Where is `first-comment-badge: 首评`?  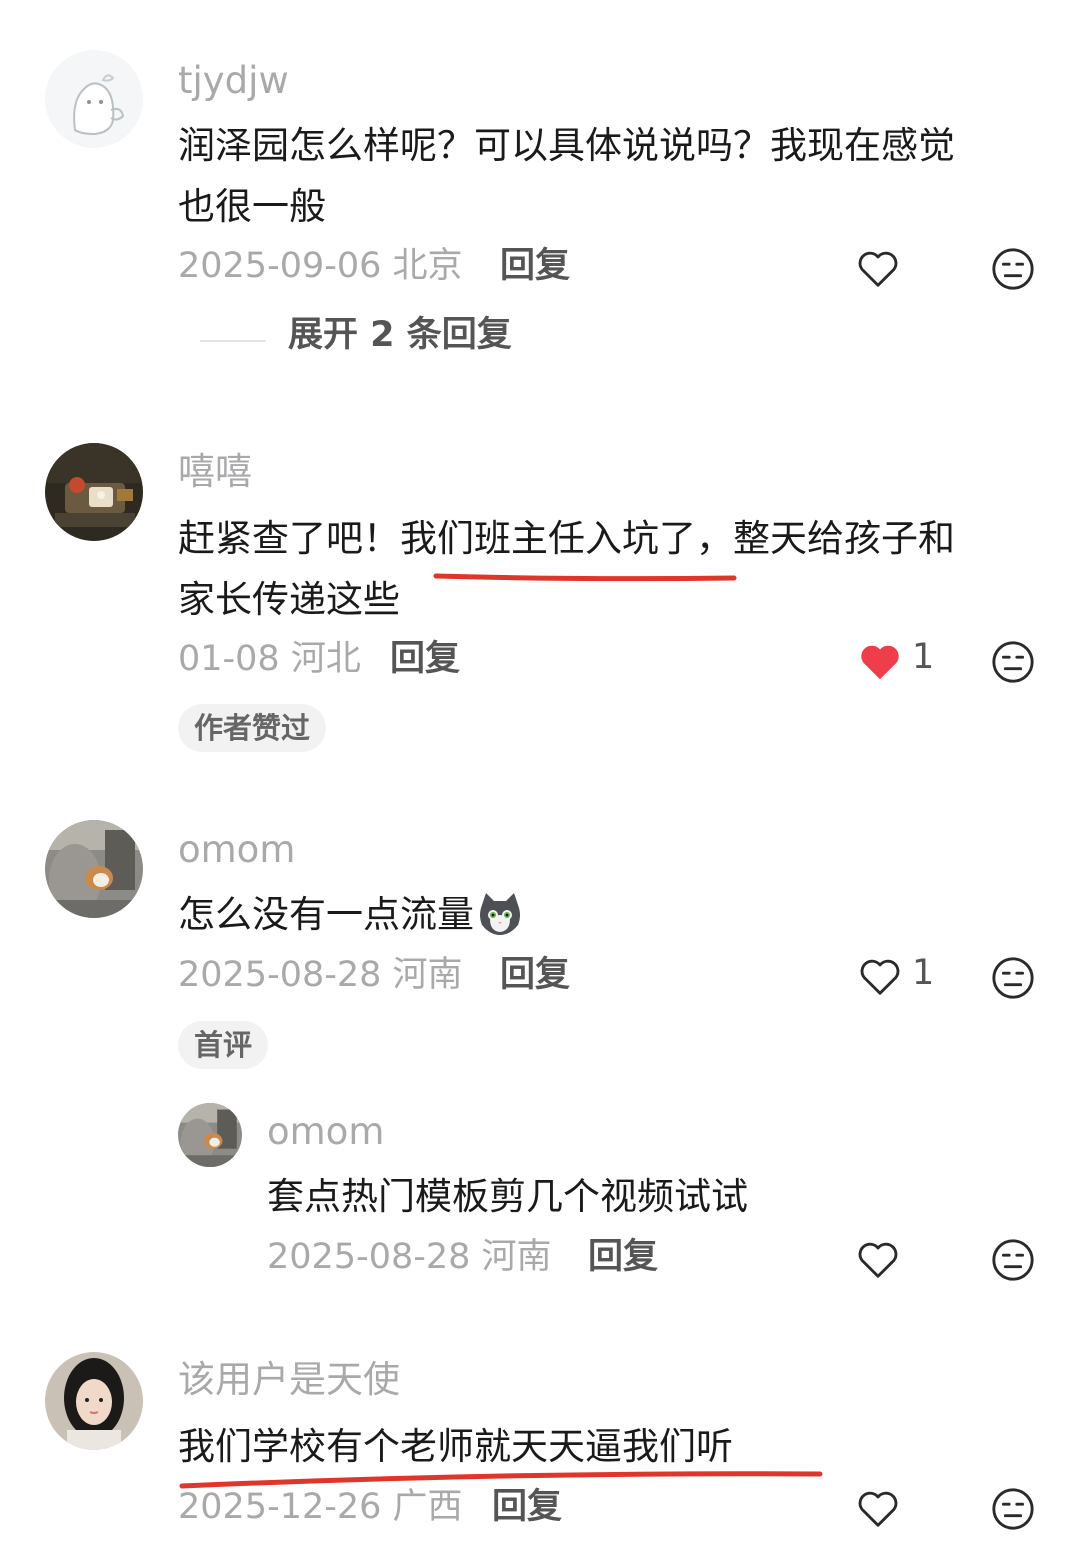 first-comment-badge: 首评 is located at coordinates (223, 1045).